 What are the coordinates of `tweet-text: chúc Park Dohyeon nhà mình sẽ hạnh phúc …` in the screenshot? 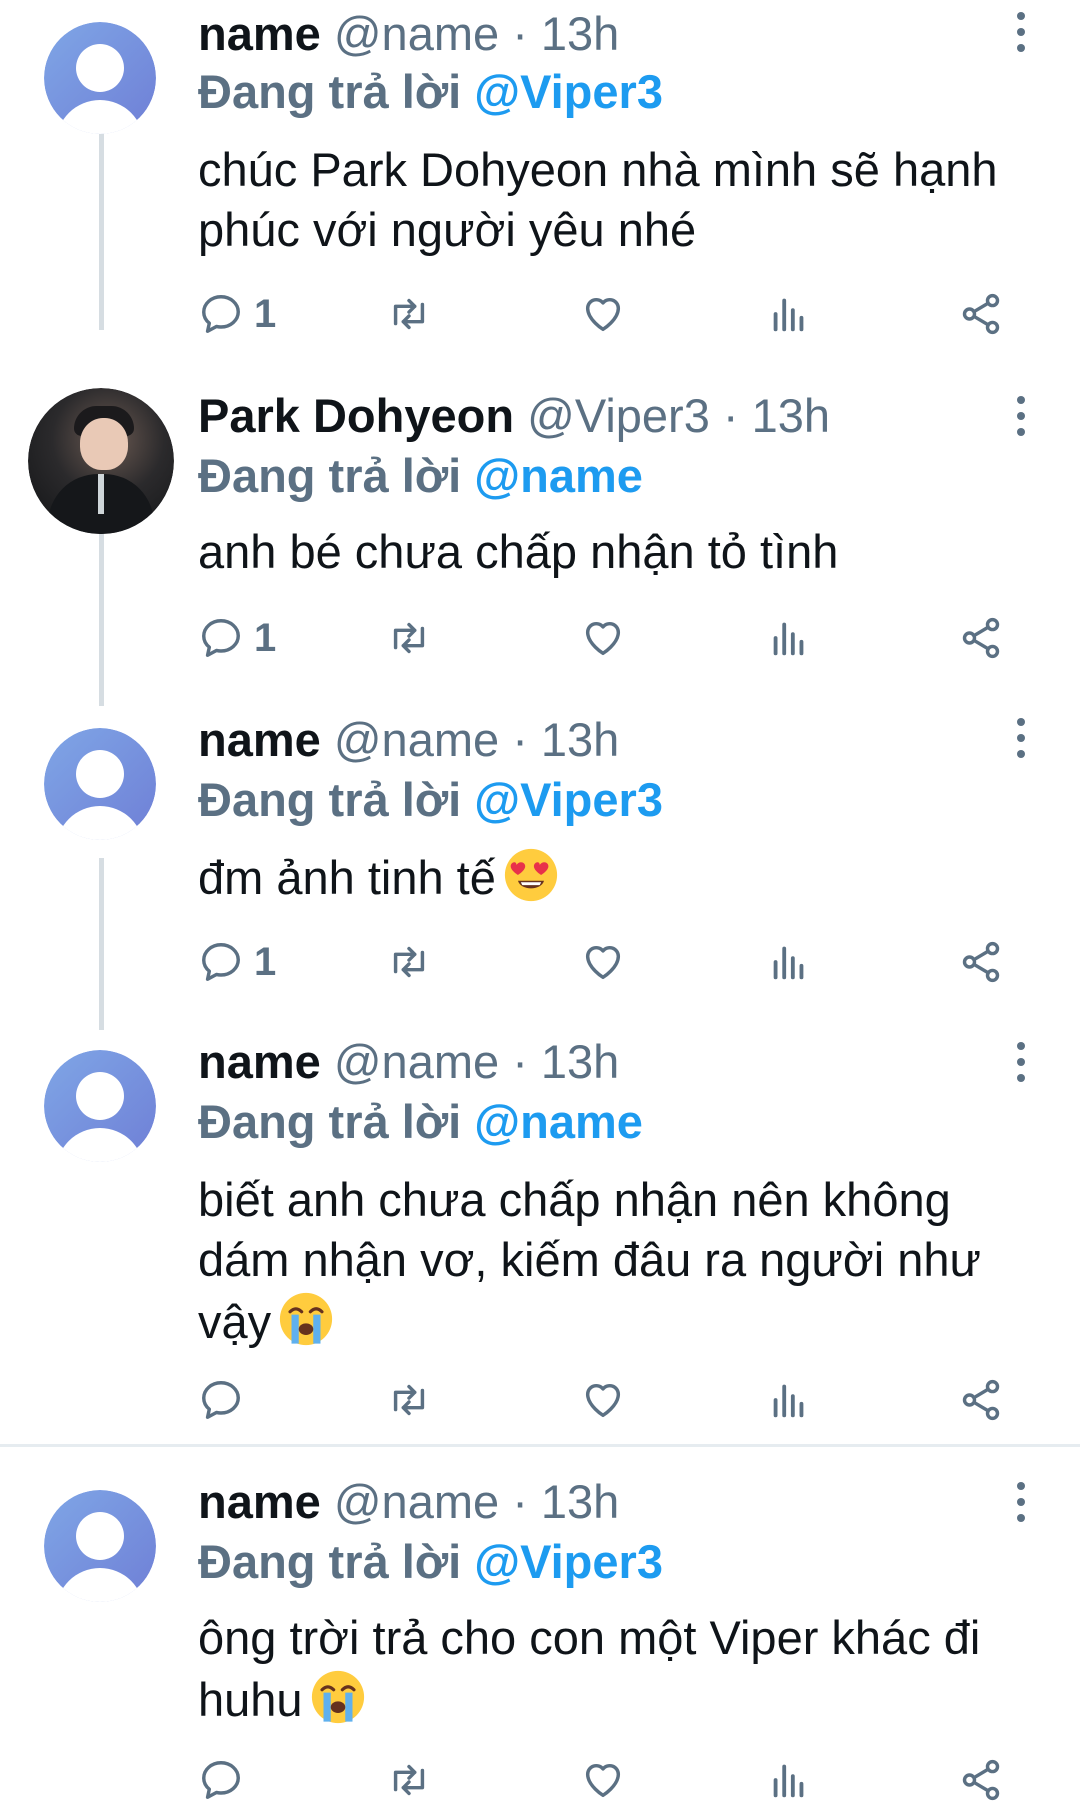 It's located at (598, 199).